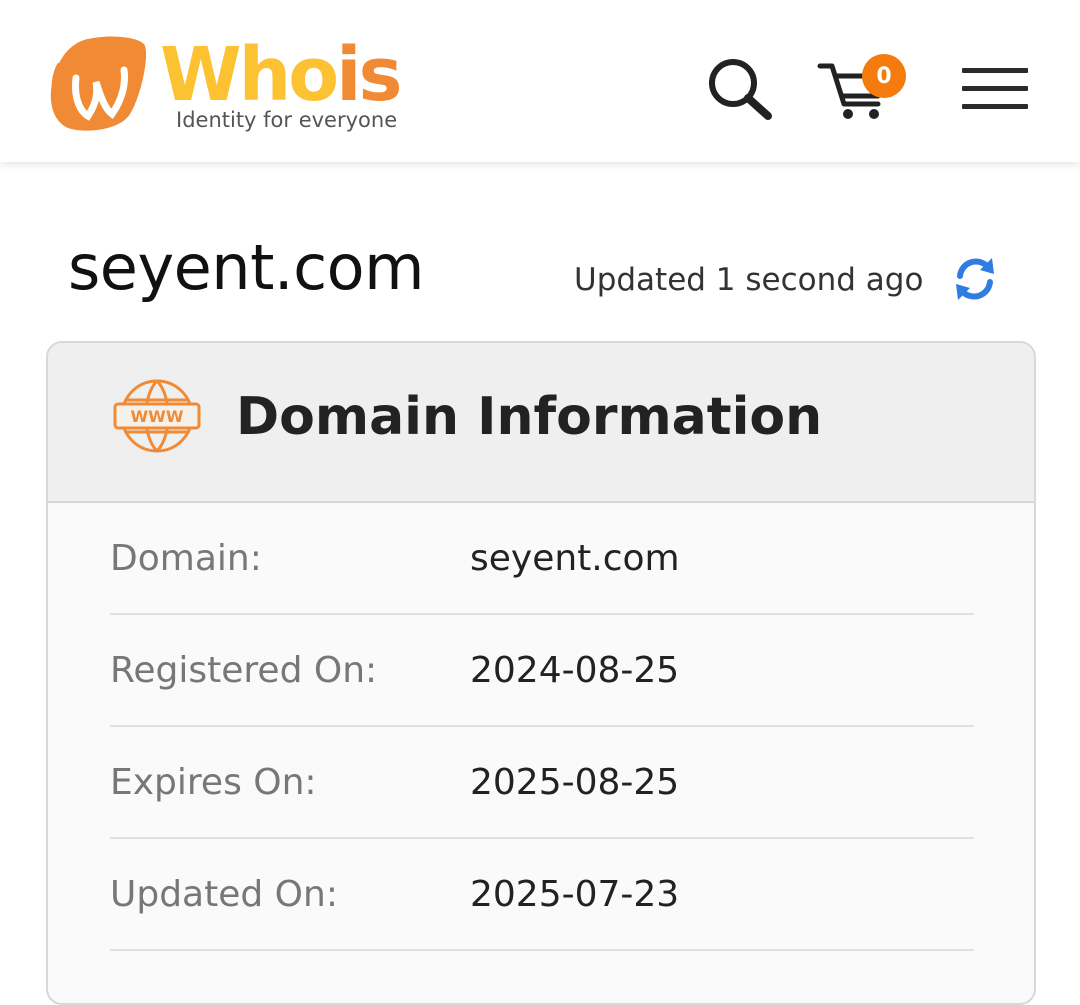  I want to click on hamburger-menu-icon, so click(995, 70).